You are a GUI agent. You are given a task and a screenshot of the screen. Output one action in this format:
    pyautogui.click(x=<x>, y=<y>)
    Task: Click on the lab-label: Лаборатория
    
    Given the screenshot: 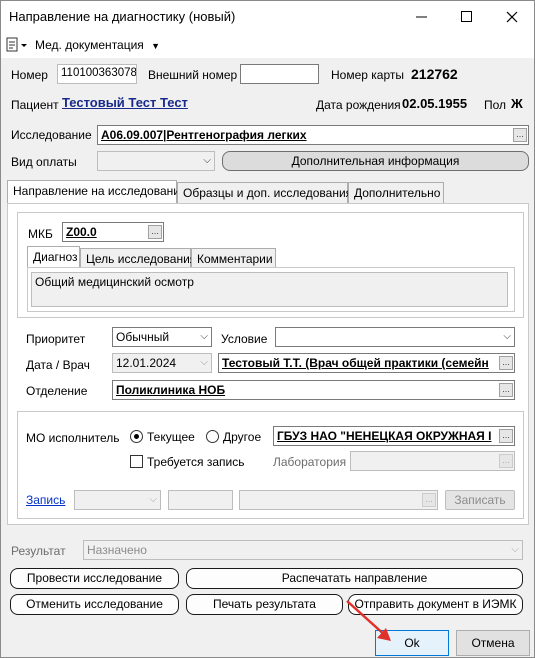 What is the action you would take?
    pyautogui.click(x=310, y=462)
    